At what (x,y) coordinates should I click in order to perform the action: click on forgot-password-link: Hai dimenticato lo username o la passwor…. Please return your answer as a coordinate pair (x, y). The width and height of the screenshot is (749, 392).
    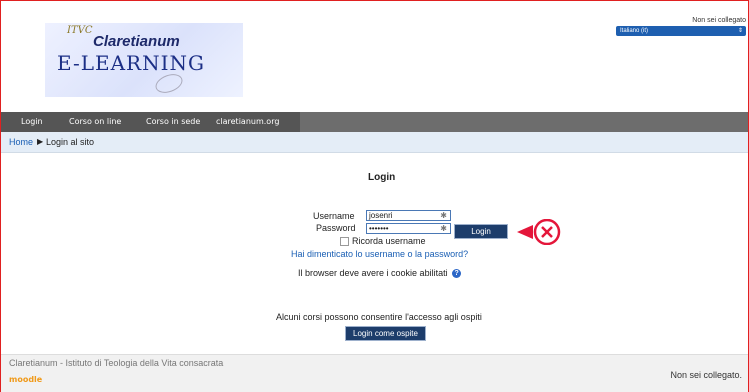
    Looking at the image, I should click on (379, 254).